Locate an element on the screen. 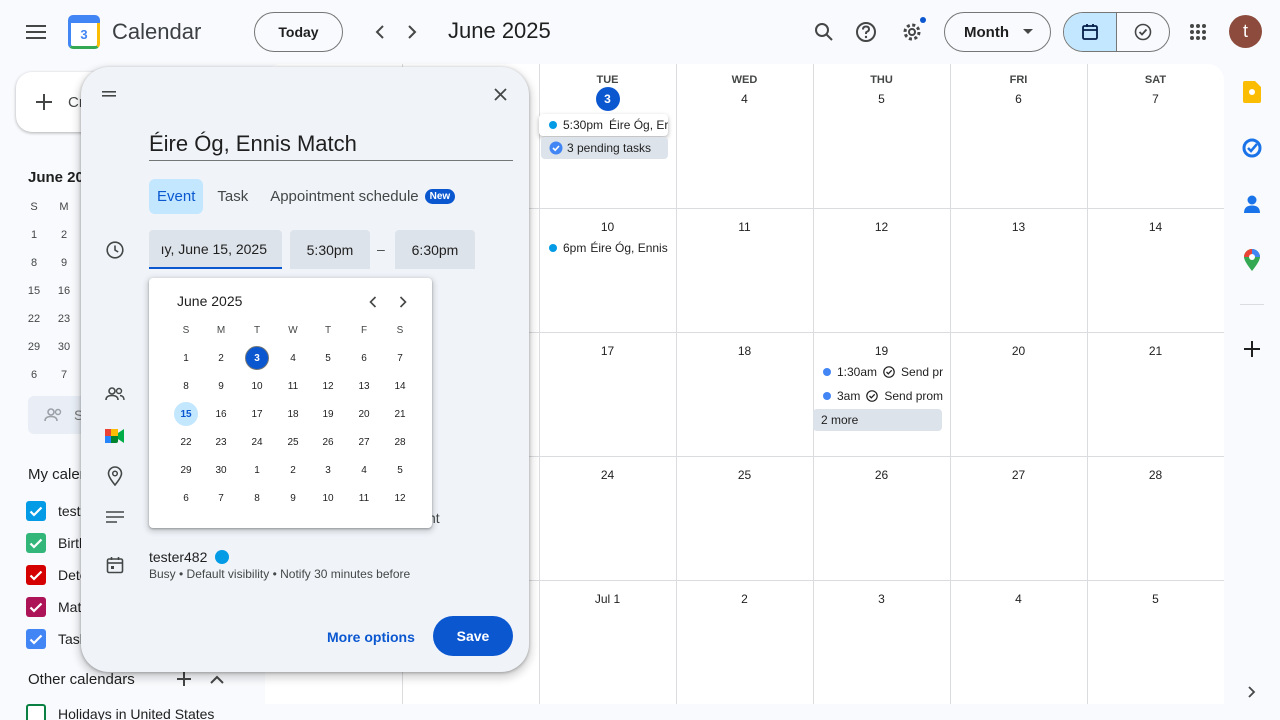  mini-calendar-day: 22 is located at coordinates (34, 319).